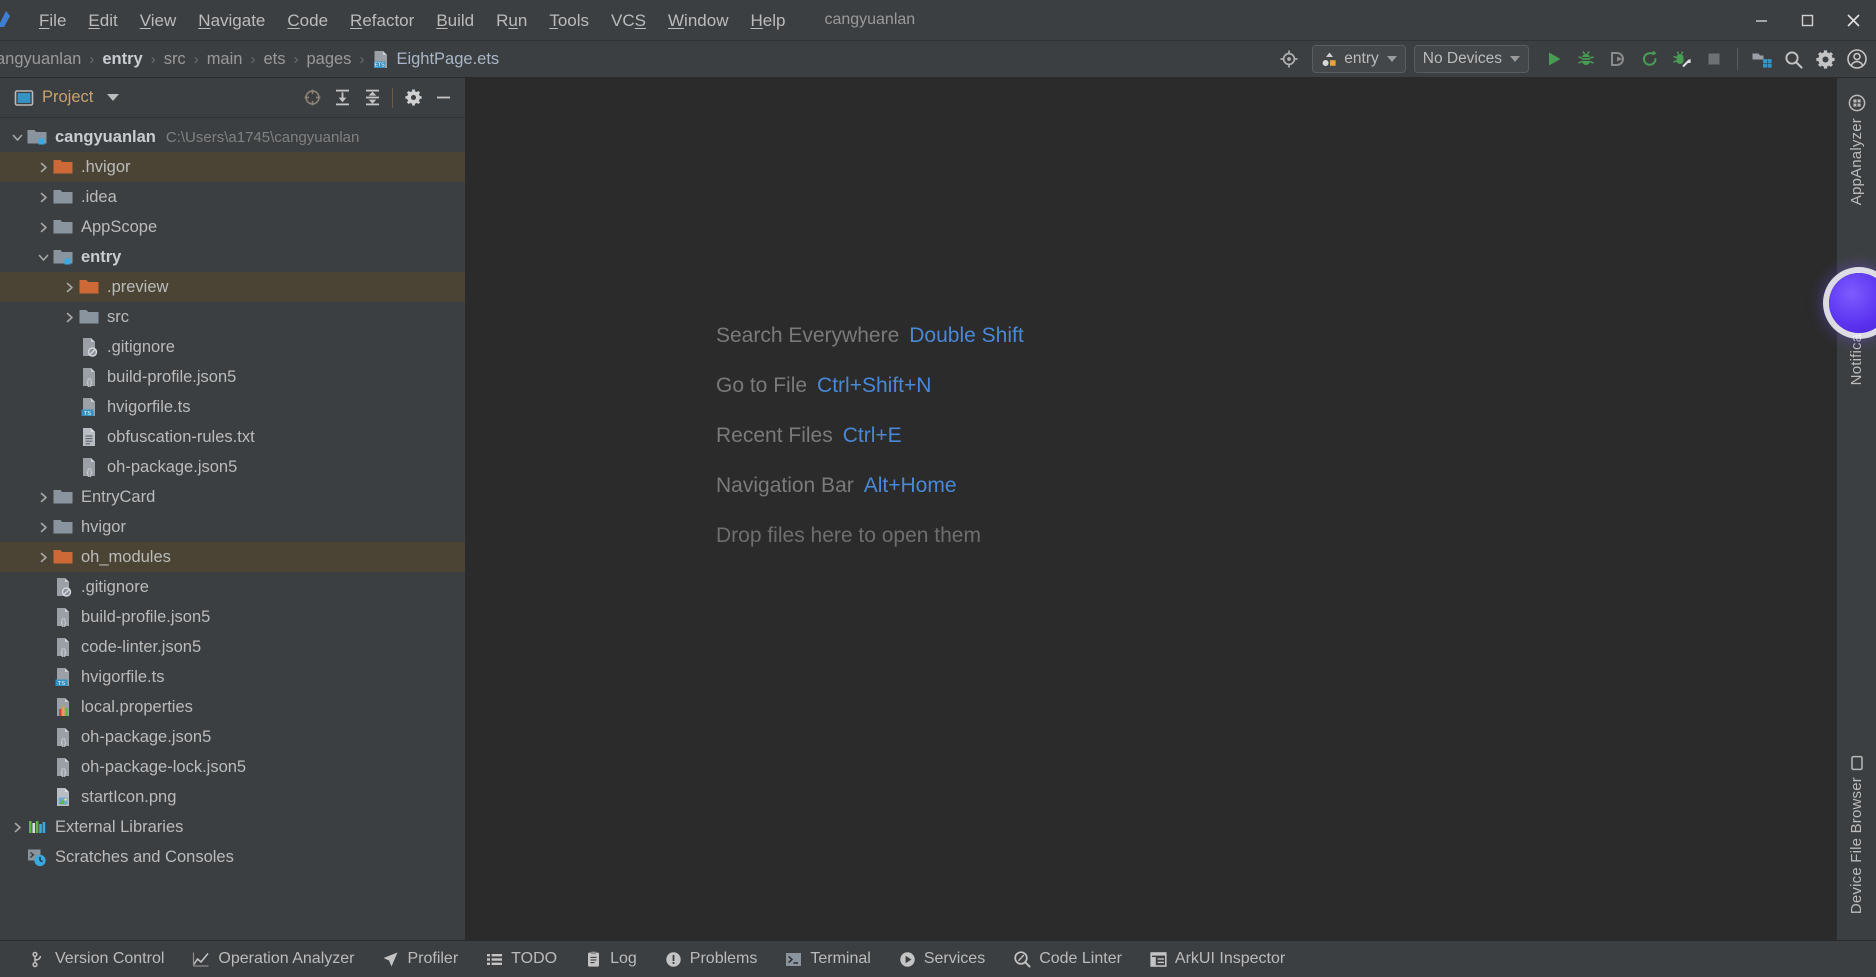 Image resolution: width=1876 pixels, height=977 pixels. What do you see at coordinates (41, 59) in the screenshot?
I see `breadcrumb-item-angyuanlan: angyuanlan` at bounding box center [41, 59].